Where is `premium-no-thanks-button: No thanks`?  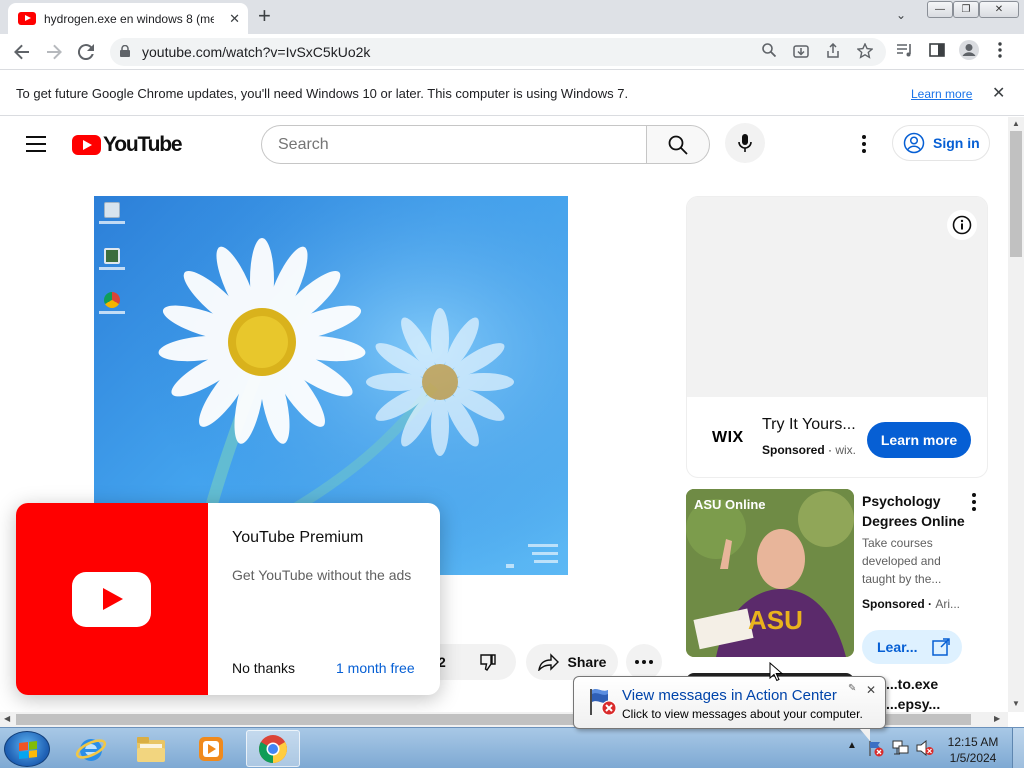
premium-no-thanks-button: No thanks is located at coordinates (263, 668).